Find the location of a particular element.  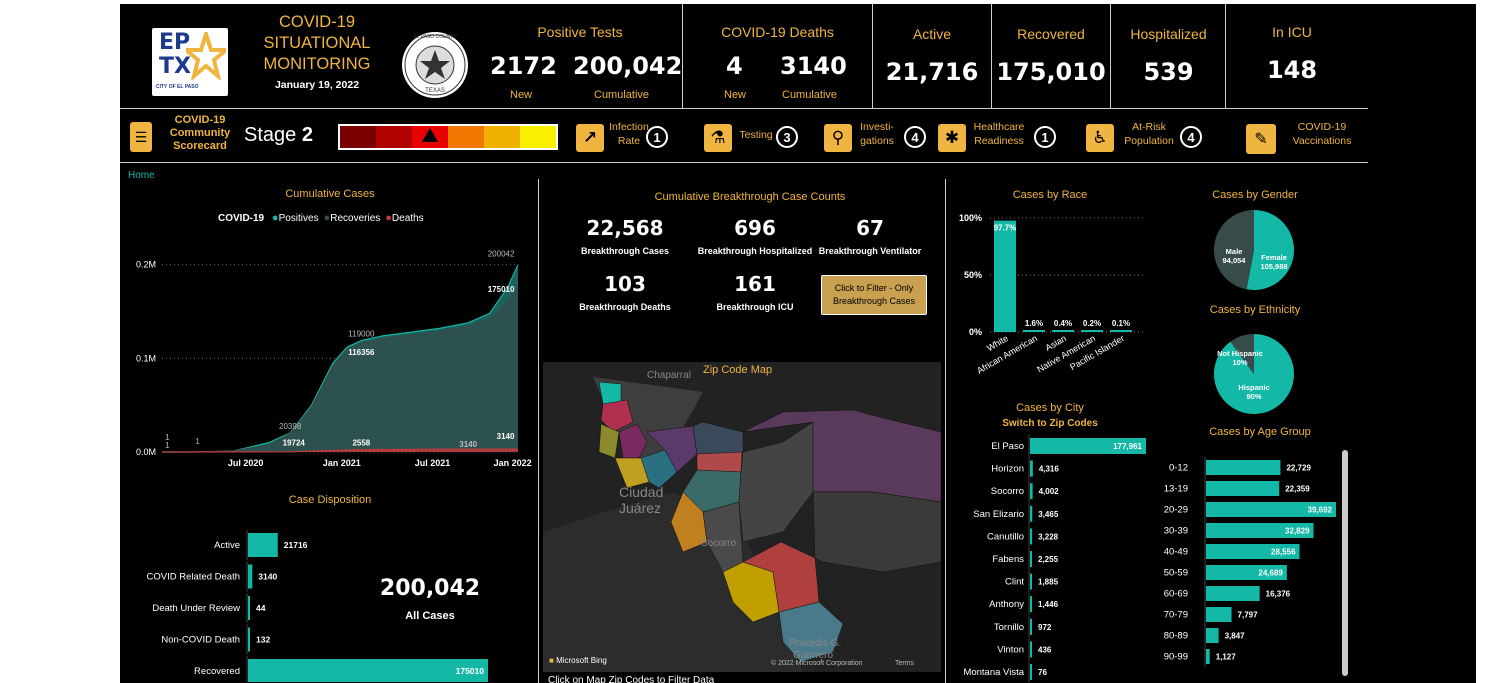

switch-to-zip-link: Switch to Zip Codes is located at coordinates (1050, 423).